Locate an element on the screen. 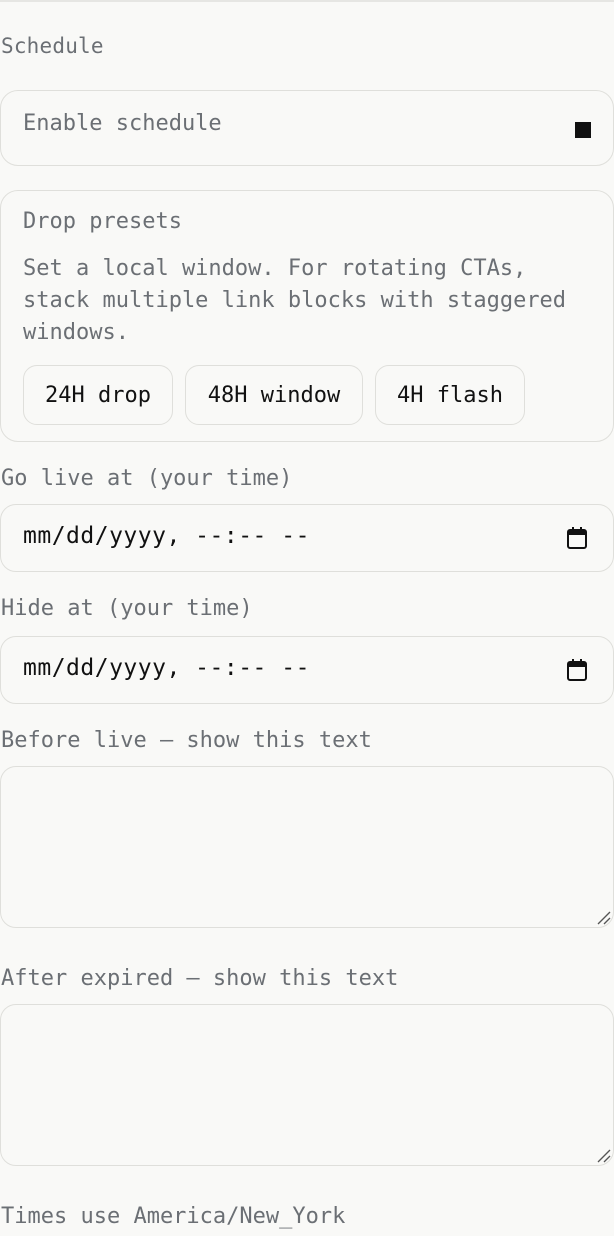  hide-at-label: Hide at (your time) is located at coordinates (127, 608).